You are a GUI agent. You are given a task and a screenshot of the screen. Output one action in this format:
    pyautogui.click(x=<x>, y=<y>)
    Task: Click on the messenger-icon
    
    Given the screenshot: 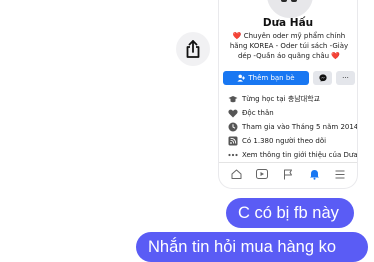 What is the action you would take?
    pyautogui.click(x=322, y=78)
    